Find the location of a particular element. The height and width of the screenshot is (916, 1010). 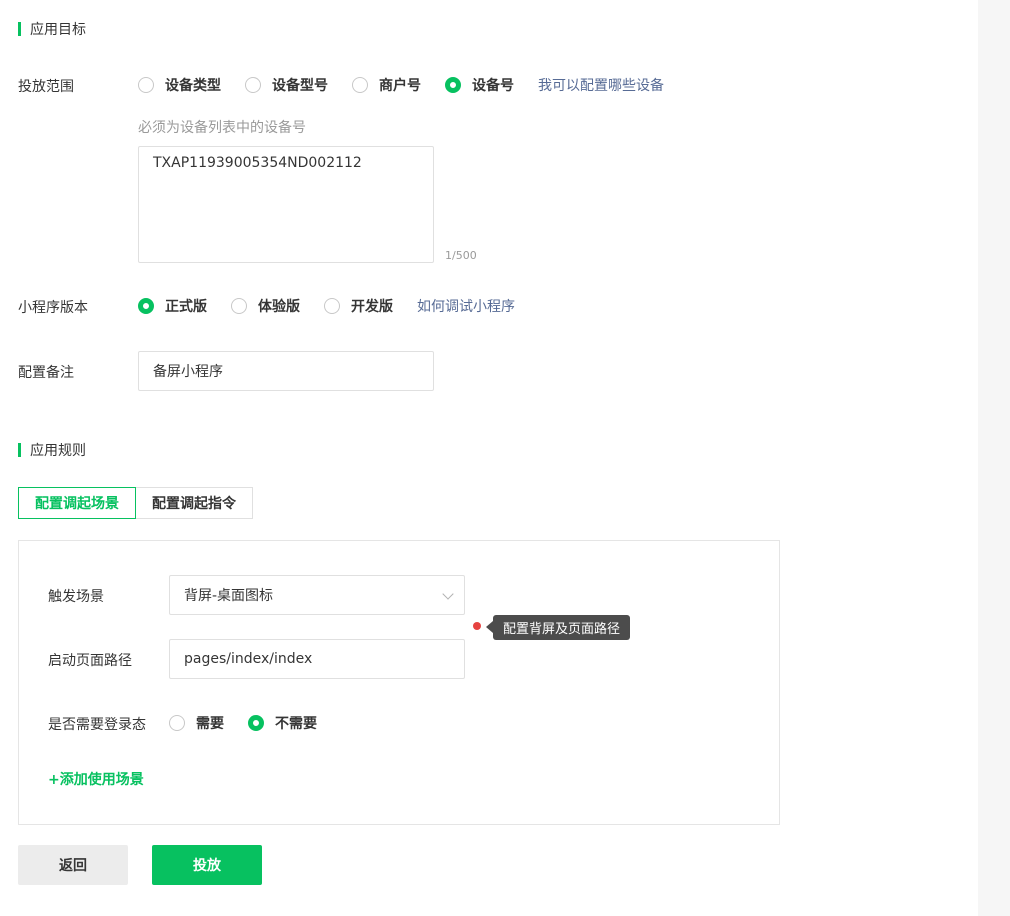

section-title-text: 应用目标 is located at coordinates (58, 30).